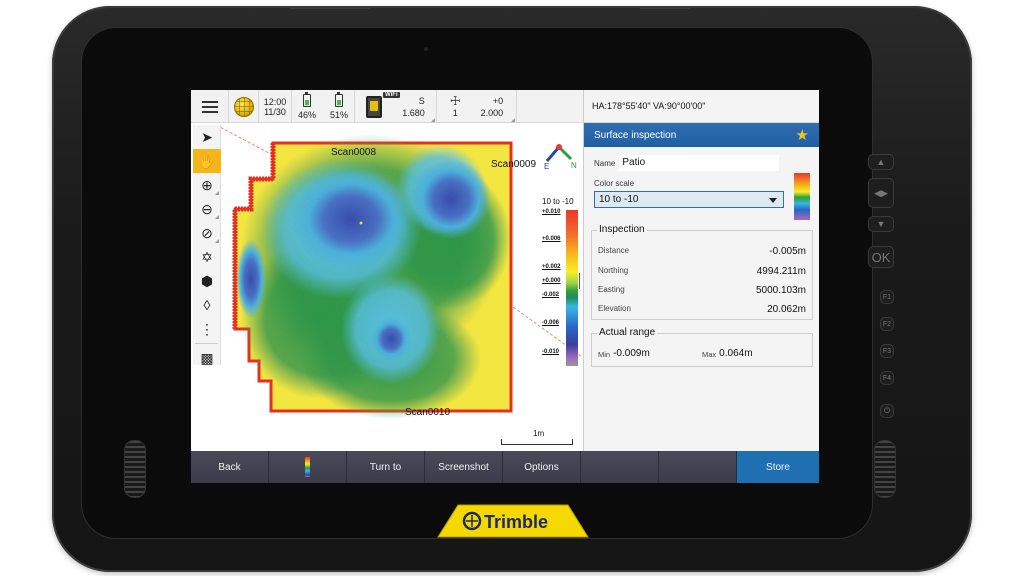 The width and height of the screenshot is (1024, 576). I want to click on hw-down-key: ▼, so click(881, 224).